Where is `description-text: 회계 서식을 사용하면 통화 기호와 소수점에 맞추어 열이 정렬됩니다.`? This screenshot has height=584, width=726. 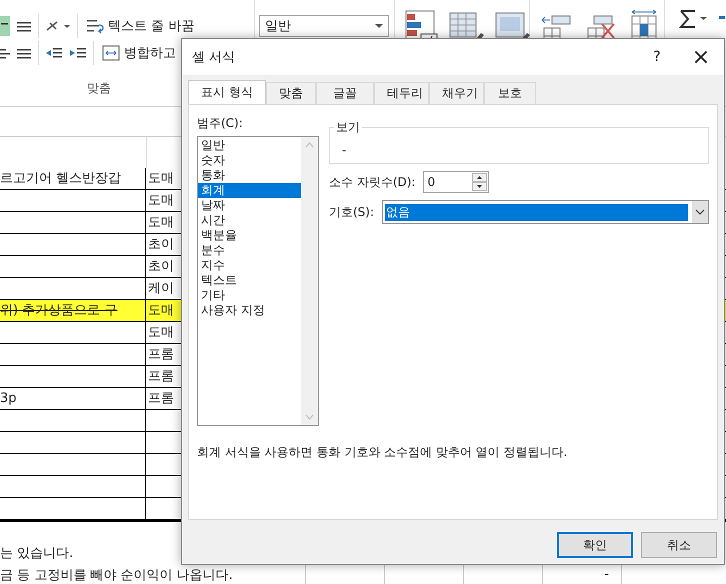
description-text: 회계 서식을 사용하면 통화 기호와 소수점에 맞추어 열이 정렬됩니다. is located at coordinates (382, 452).